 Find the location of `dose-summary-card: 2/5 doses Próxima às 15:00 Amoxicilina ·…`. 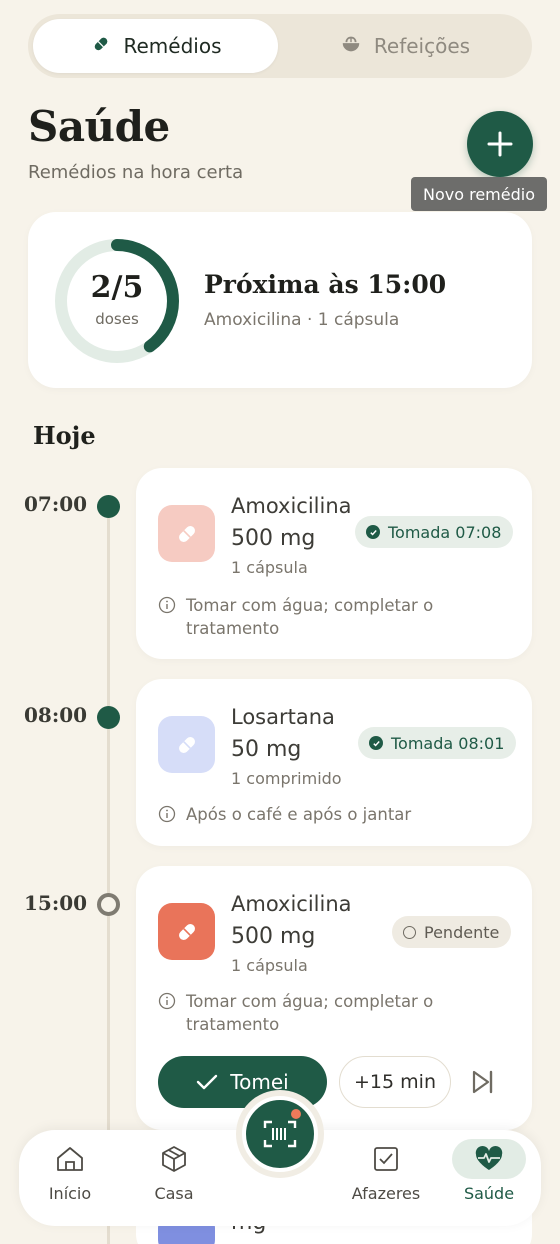

dose-summary-card: 2/5 doses Próxima às 15:00 Amoxicilina ·… is located at coordinates (280, 300).